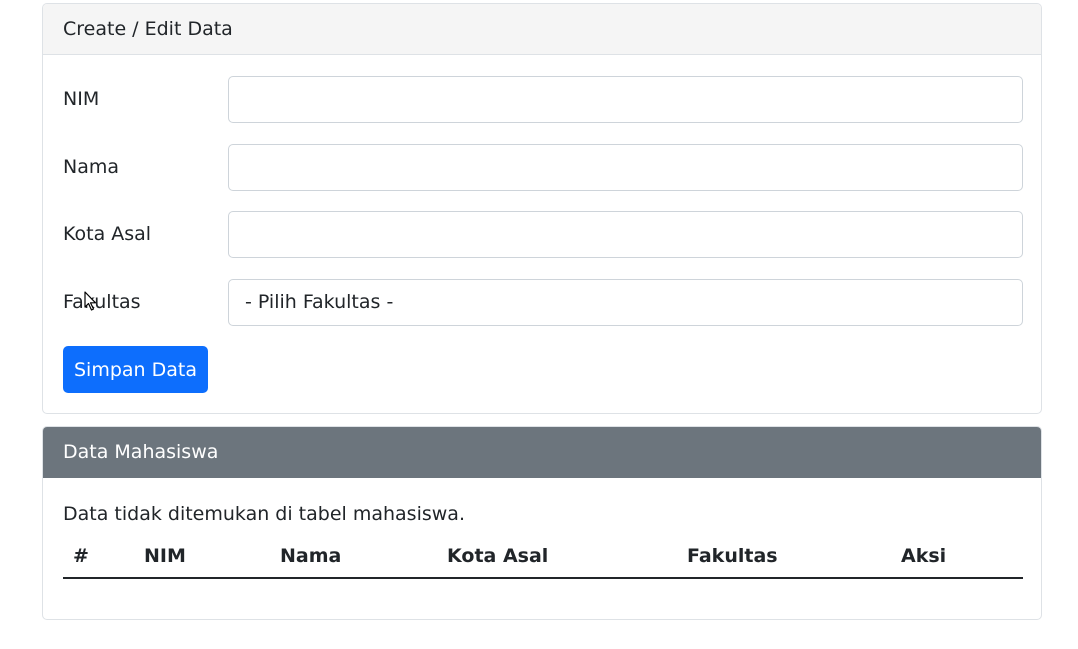 This screenshot has height=649, width=1078. Describe the element at coordinates (542, 452) in the screenshot. I see `data-mahasiswa-card-header: Data Mahasiswa` at that location.